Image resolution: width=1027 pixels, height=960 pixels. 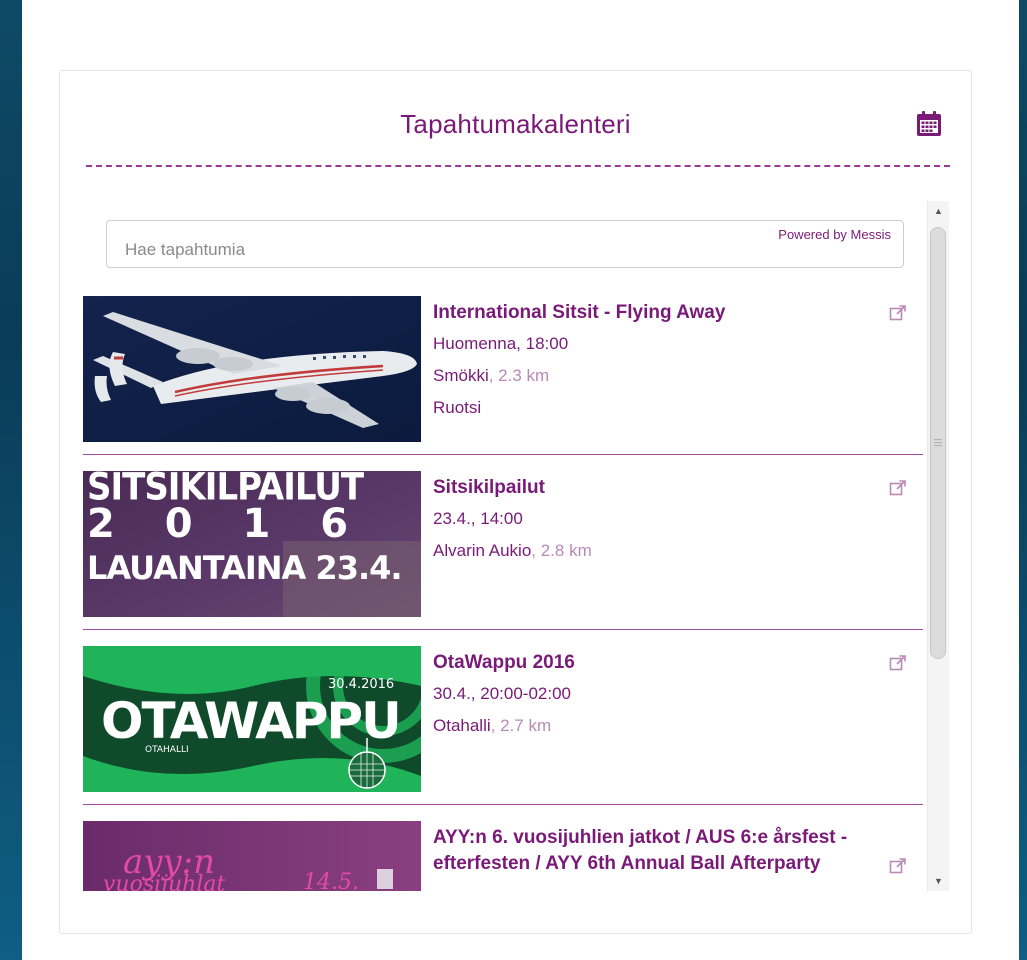 I want to click on event-image-poster: SITSIKILPAILUT 2 0 1 6 LAUANTAINA 23.4., so click(x=252, y=544).